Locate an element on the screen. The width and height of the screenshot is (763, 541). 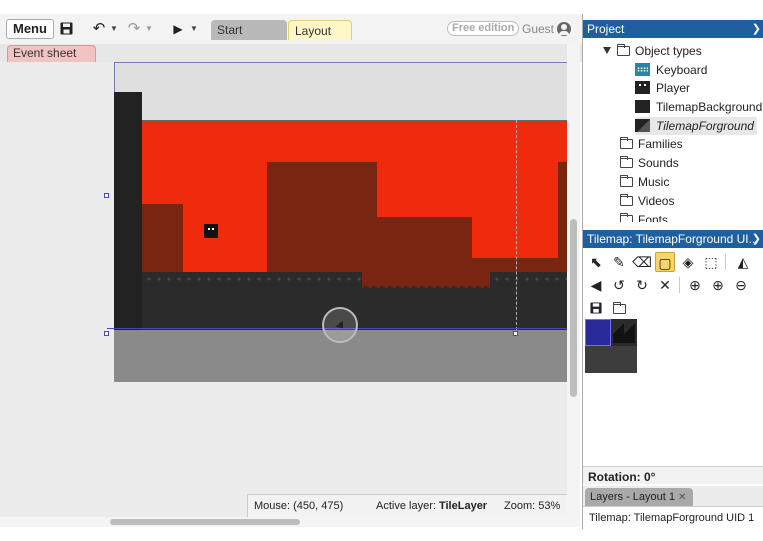
ground-tile is located at coordinates (611, 359).